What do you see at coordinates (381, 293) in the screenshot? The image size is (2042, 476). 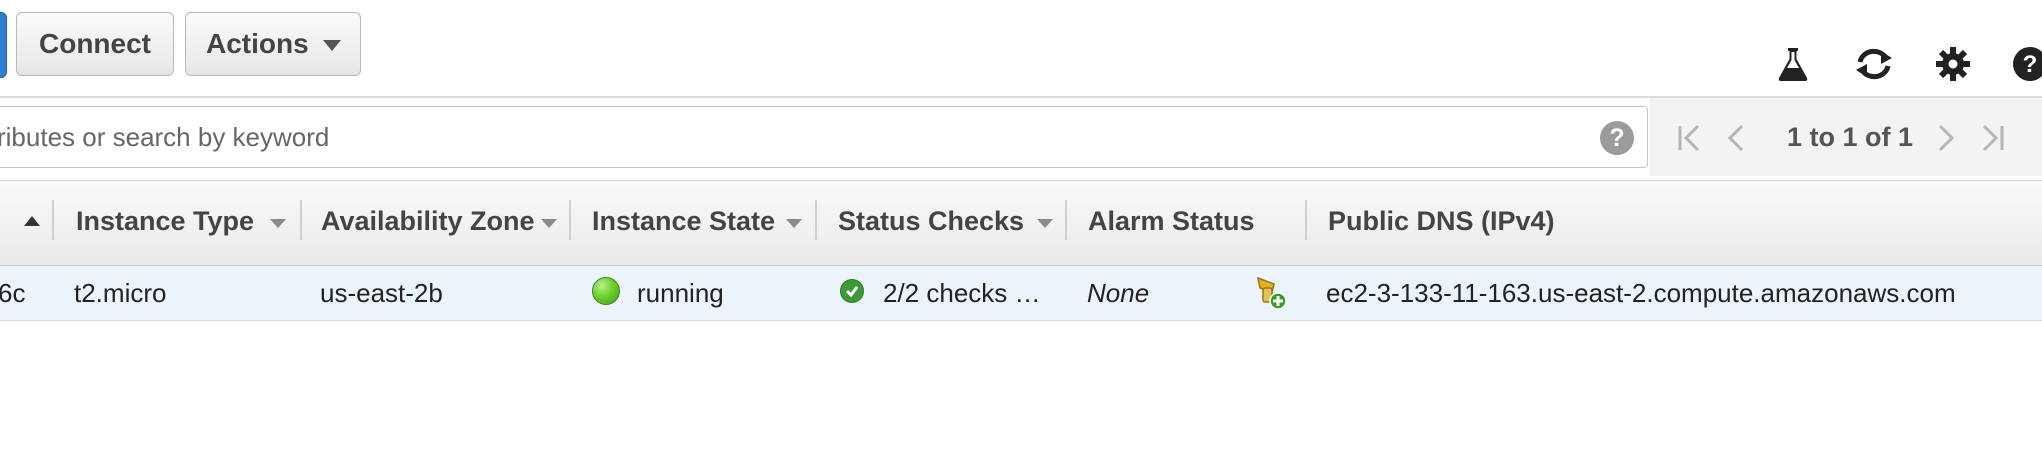 I see `cell-availability-zone: us-east-2b` at bounding box center [381, 293].